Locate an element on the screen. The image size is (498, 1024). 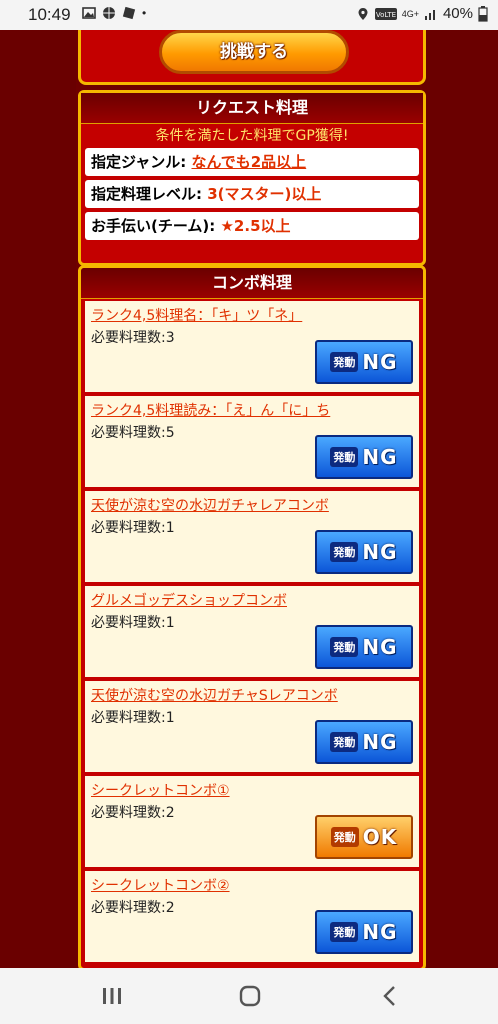
request-value-genre-link: なんでも2品以上 is located at coordinates (248, 162).